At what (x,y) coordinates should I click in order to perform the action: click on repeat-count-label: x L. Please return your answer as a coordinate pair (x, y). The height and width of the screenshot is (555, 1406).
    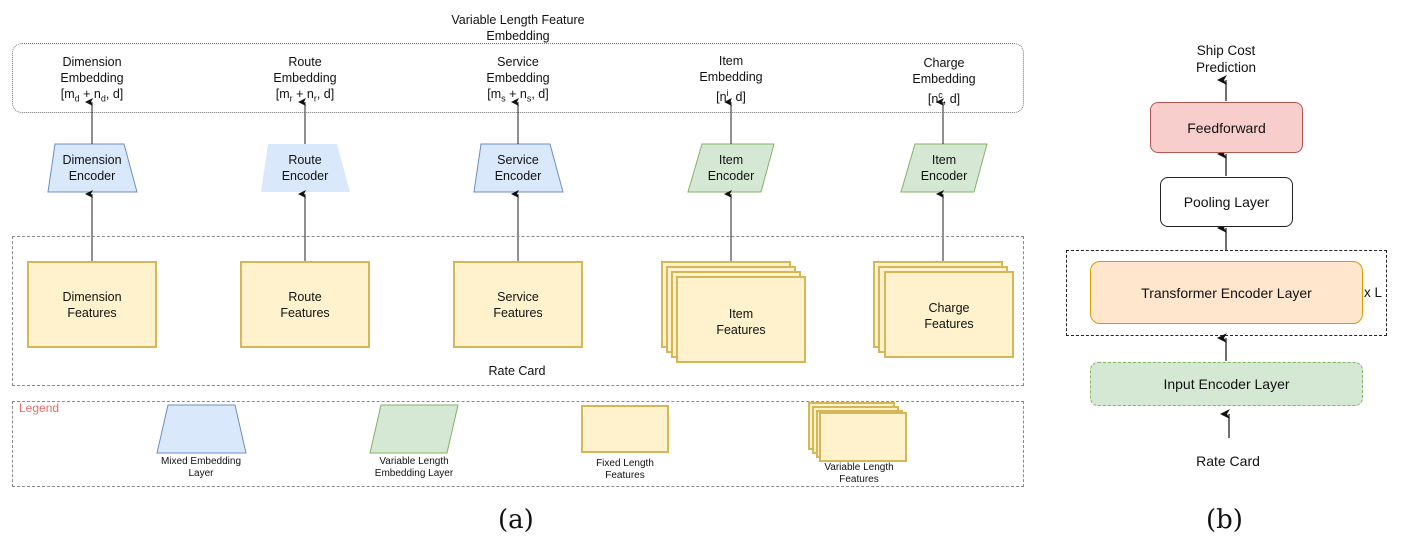
    Looking at the image, I should click on (1373, 292).